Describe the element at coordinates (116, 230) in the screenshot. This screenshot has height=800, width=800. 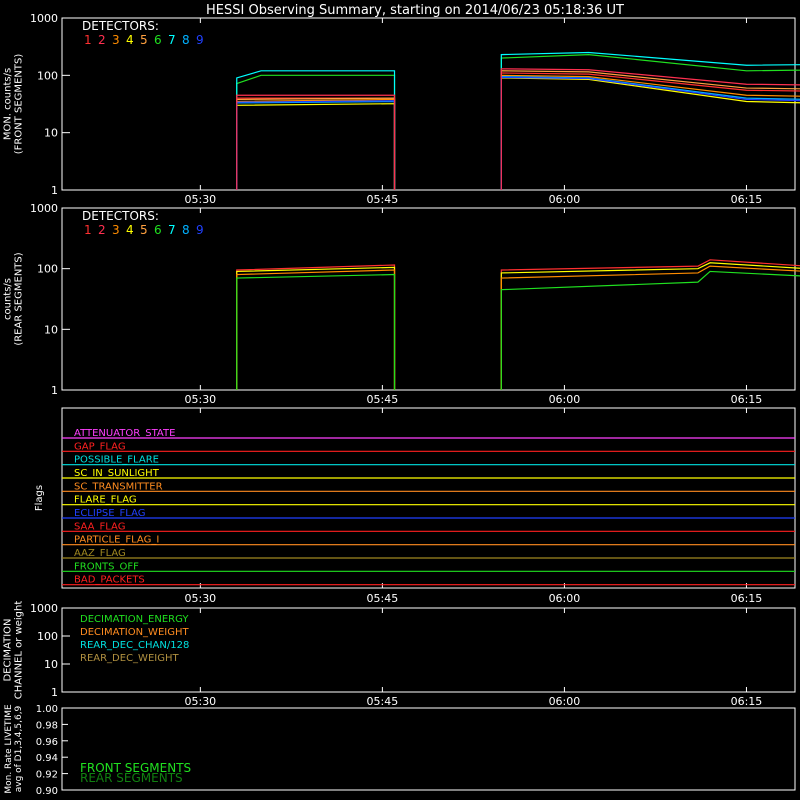
I see `legend-detector-3: 3` at that location.